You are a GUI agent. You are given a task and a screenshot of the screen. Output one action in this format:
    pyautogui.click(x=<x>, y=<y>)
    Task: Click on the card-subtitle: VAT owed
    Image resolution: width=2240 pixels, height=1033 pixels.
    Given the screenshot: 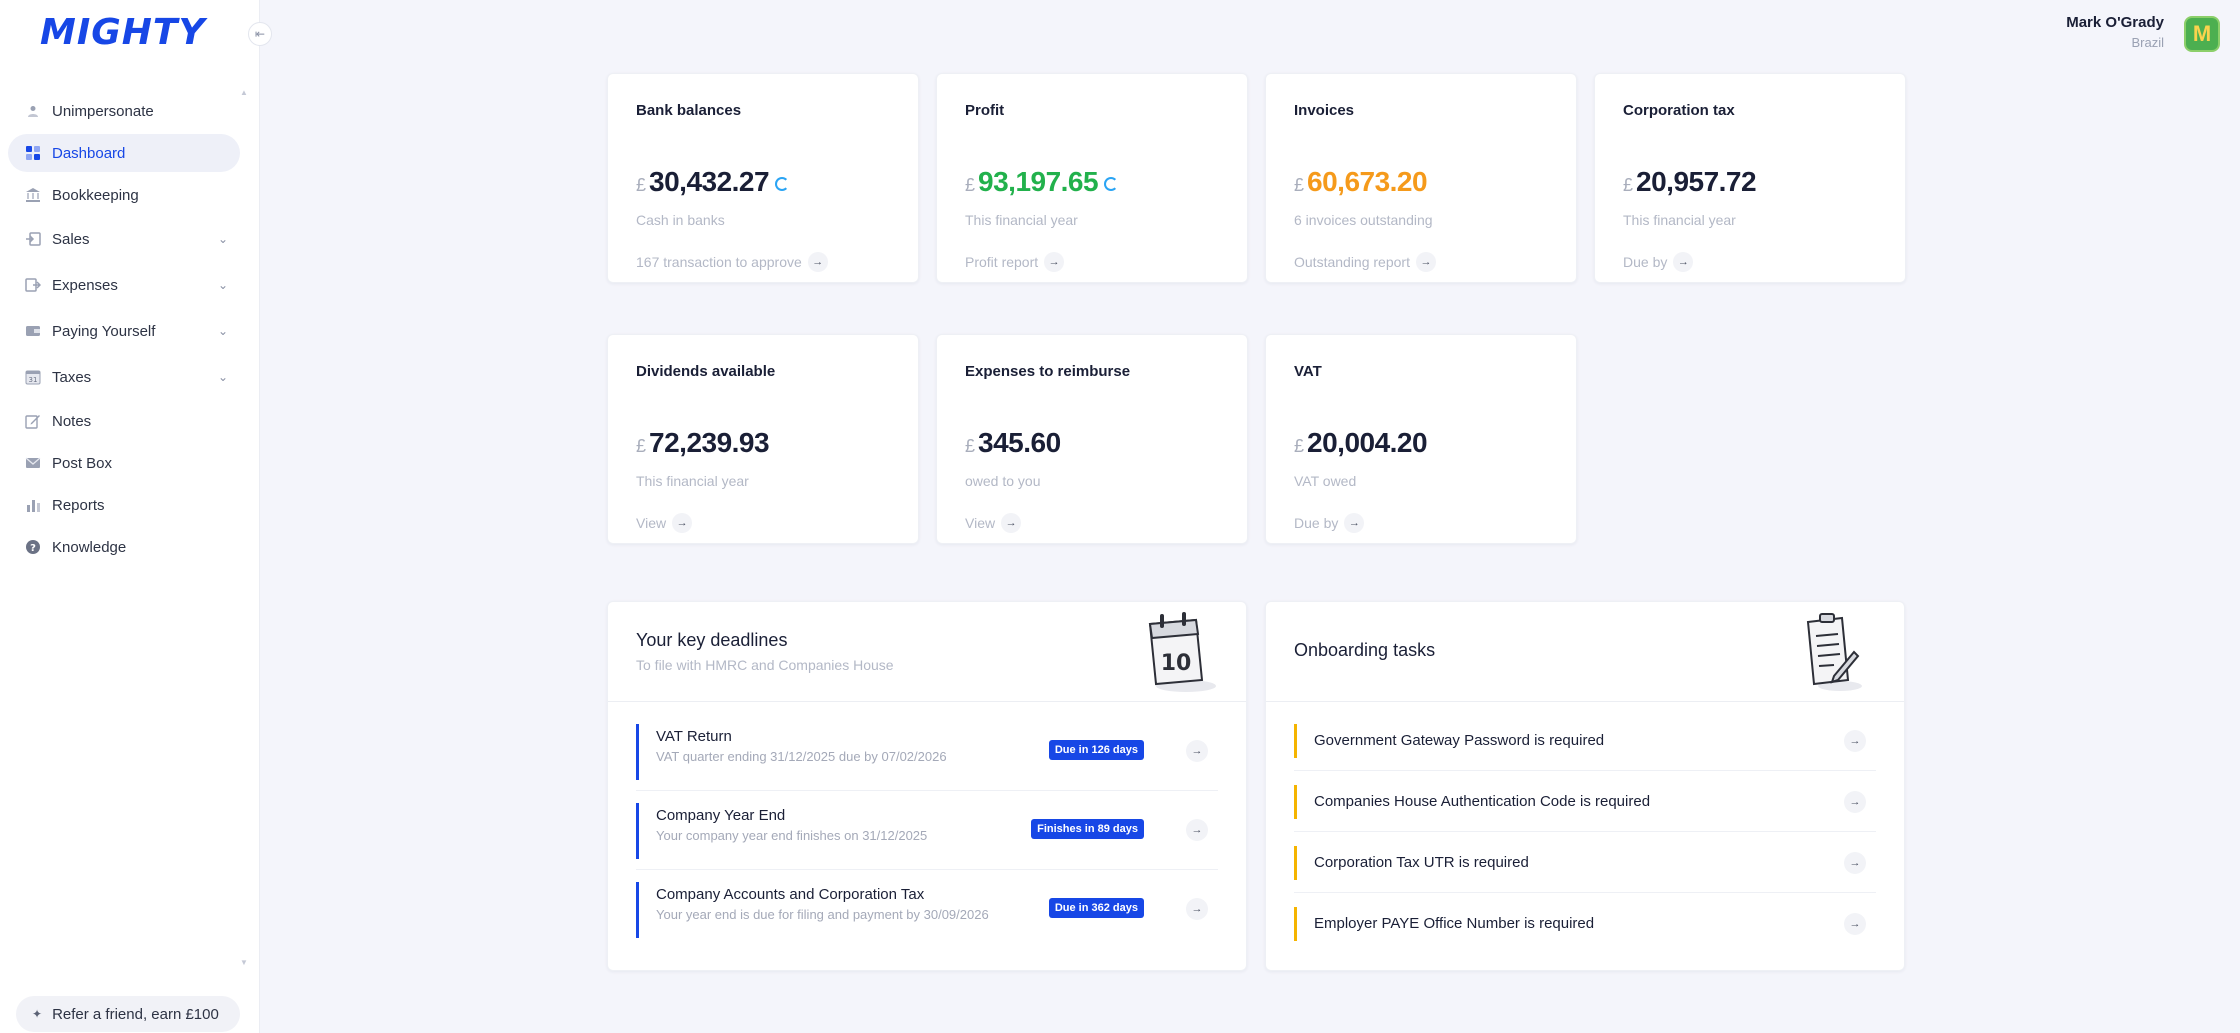 What is the action you would take?
    pyautogui.click(x=1325, y=481)
    